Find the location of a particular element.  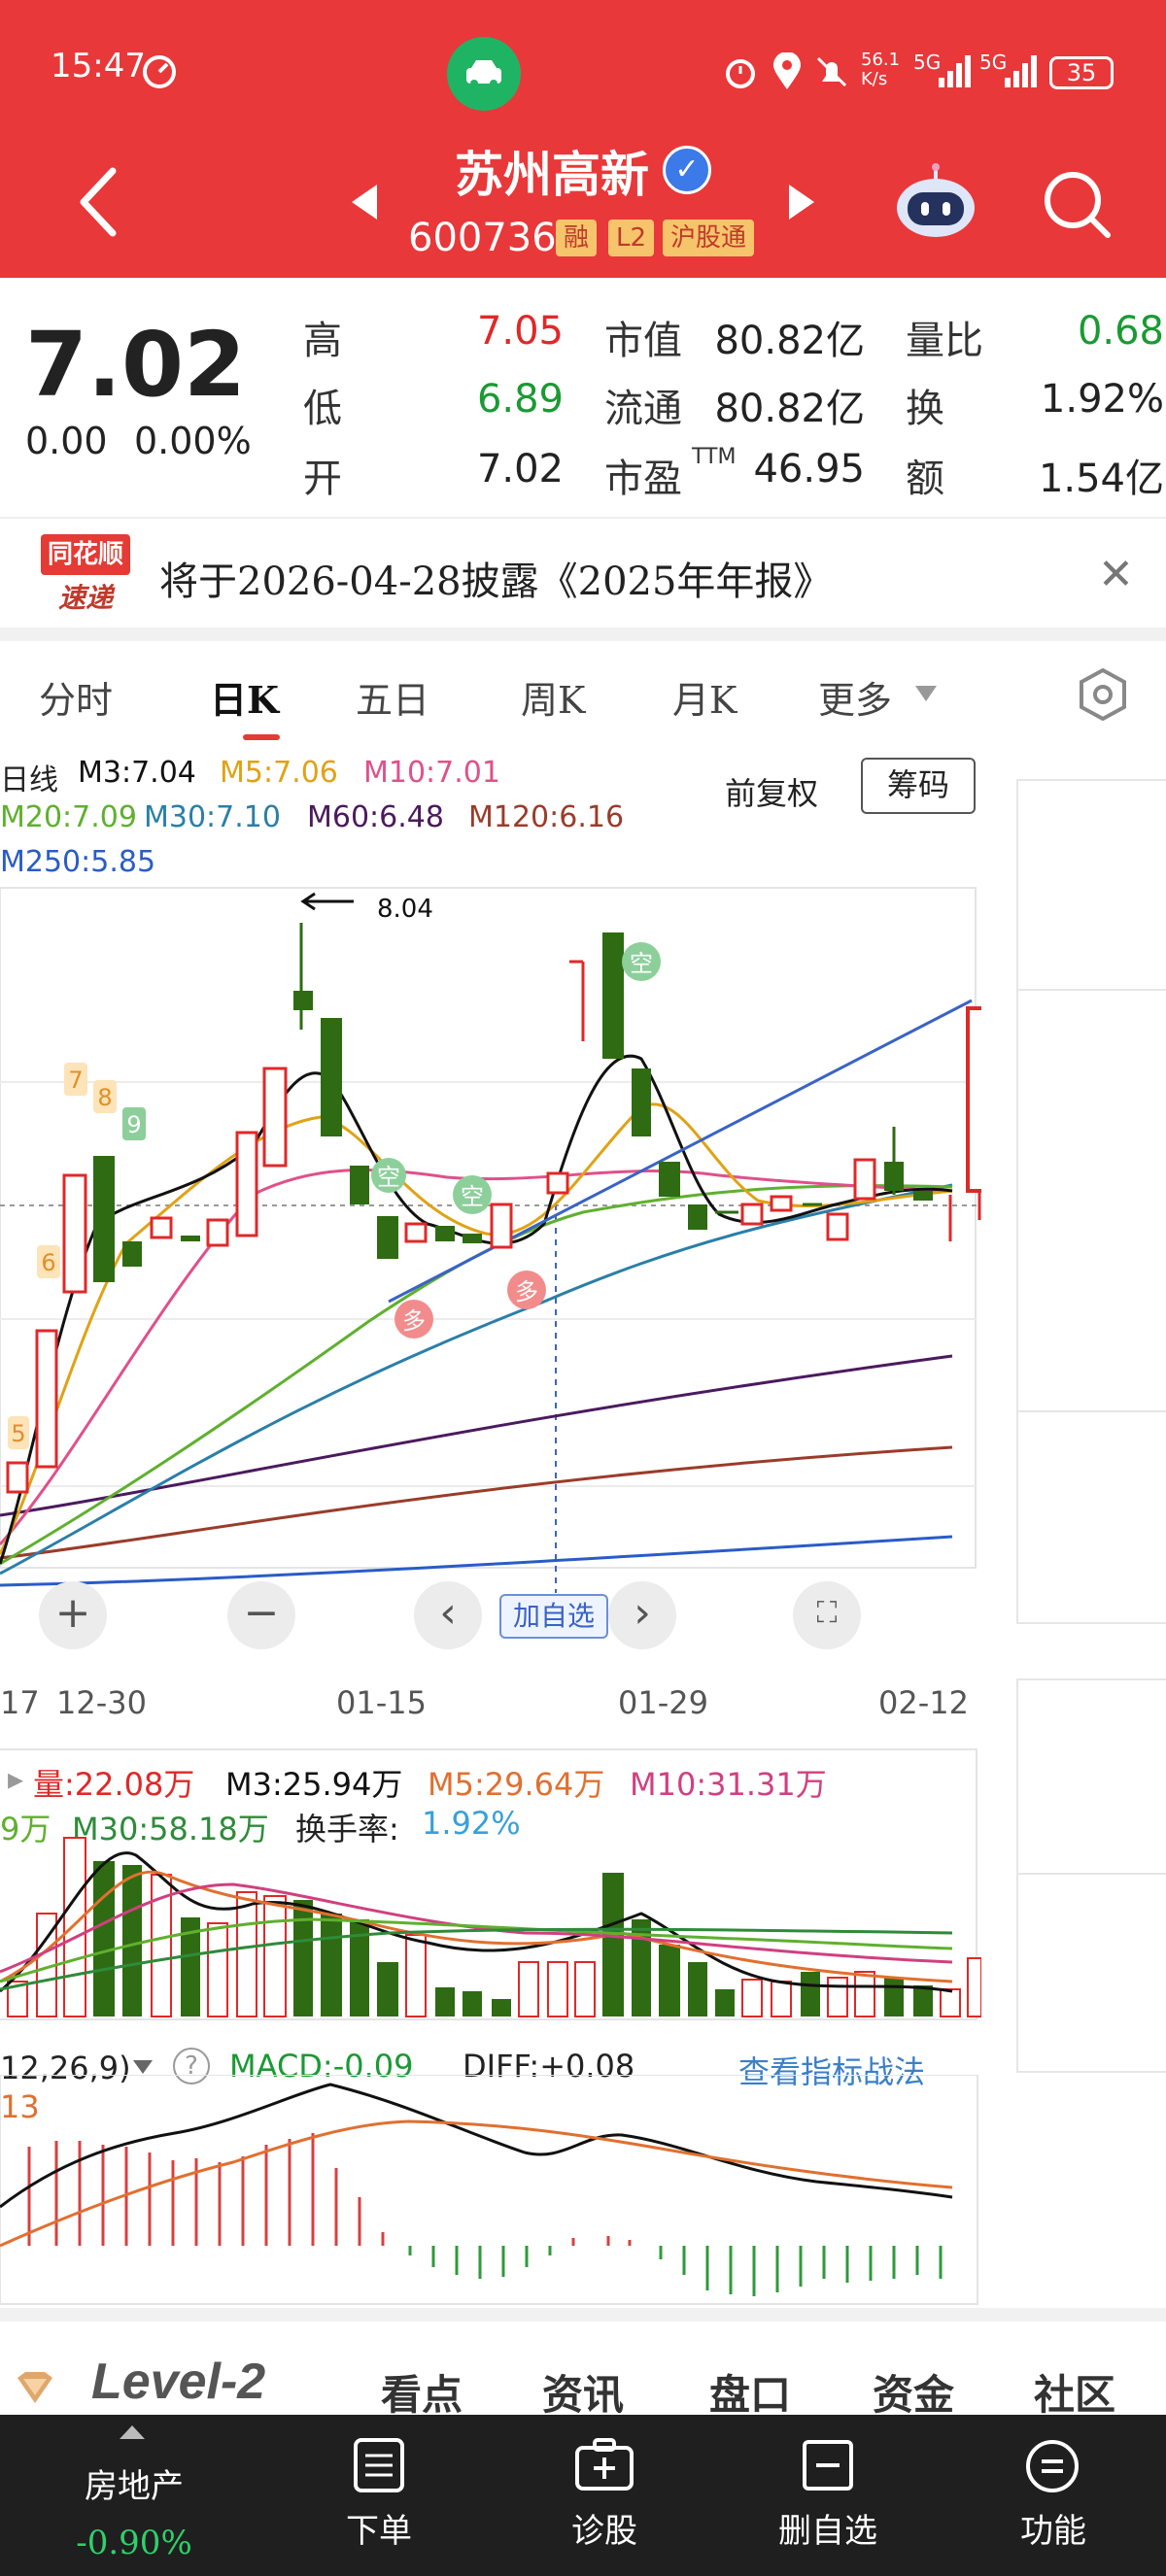

prev-stock-icon is located at coordinates (364, 202).